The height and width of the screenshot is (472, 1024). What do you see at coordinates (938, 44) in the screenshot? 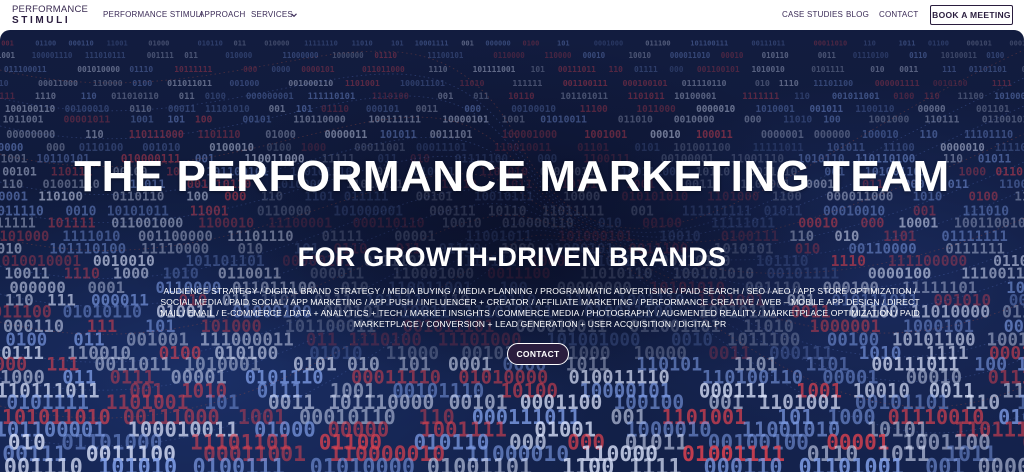
I see `binary-digits: 01100` at bounding box center [938, 44].